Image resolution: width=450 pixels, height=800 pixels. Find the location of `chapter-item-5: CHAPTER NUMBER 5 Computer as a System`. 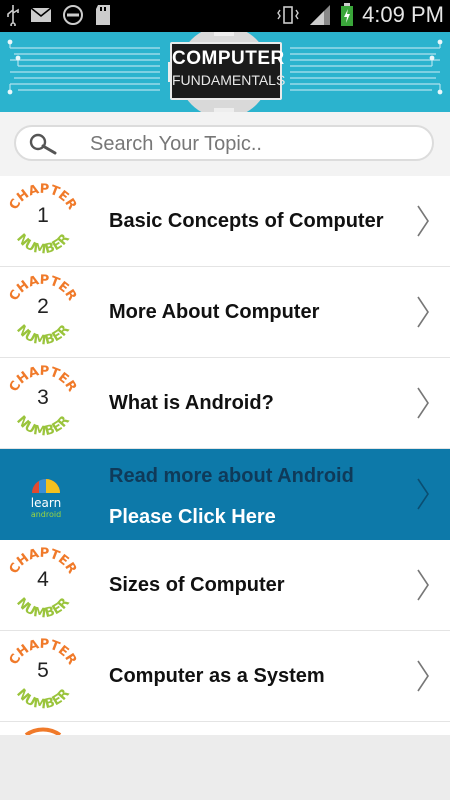

chapter-item-5: CHAPTER NUMBER 5 Computer as a System is located at coordinates (225, 676).